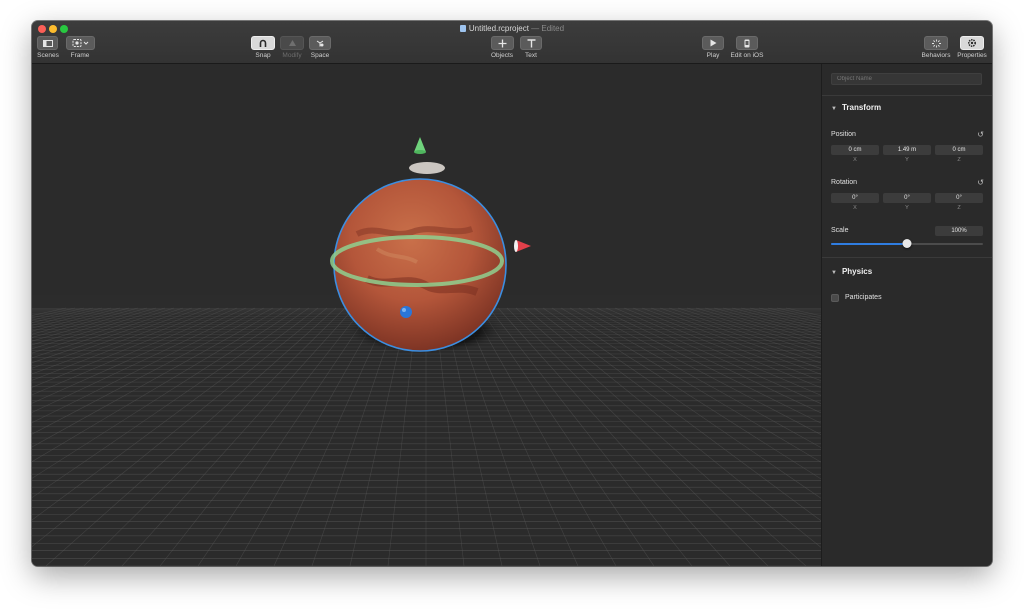 The image size is (1024, 609). I want to click on text-button, so click(531, 43).